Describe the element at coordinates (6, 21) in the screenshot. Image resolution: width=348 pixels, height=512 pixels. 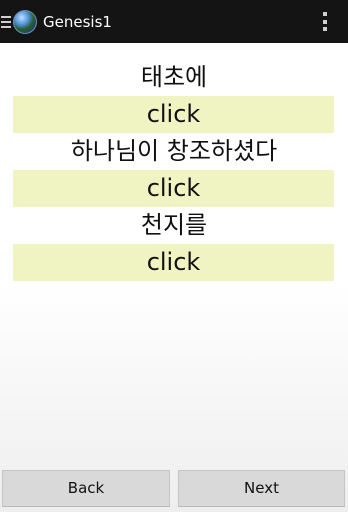
I see `drawer-indicator-icon` at that location.